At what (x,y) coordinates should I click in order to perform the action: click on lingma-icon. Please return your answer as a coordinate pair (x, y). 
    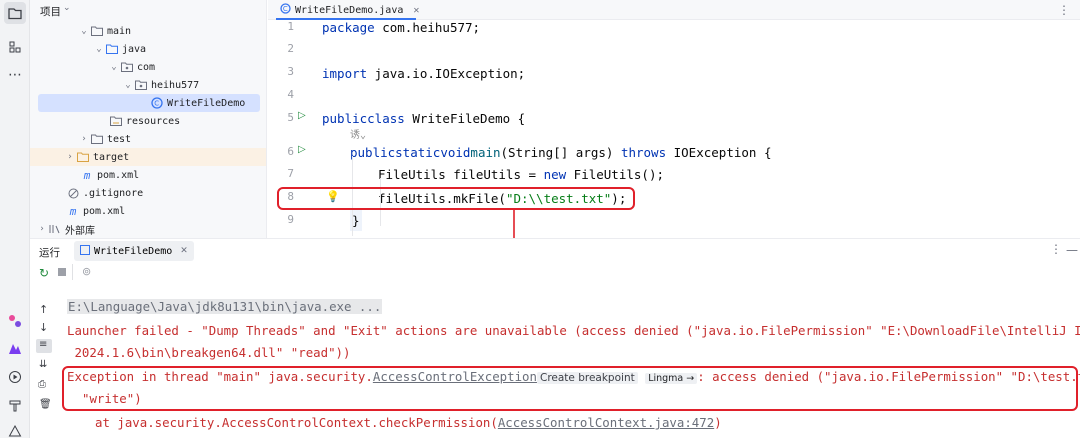
    Looking at the image, I should click on (15, 349).